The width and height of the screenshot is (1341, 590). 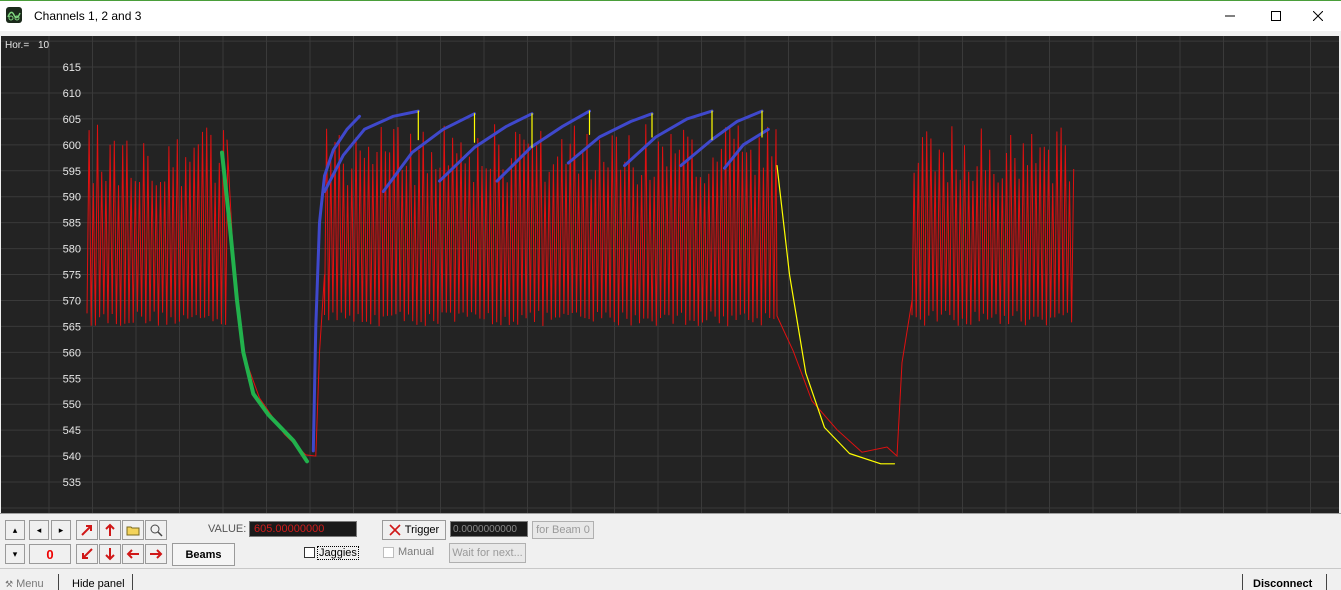 I want to click on jaggies-checkbox, so click(x=309, y=552).